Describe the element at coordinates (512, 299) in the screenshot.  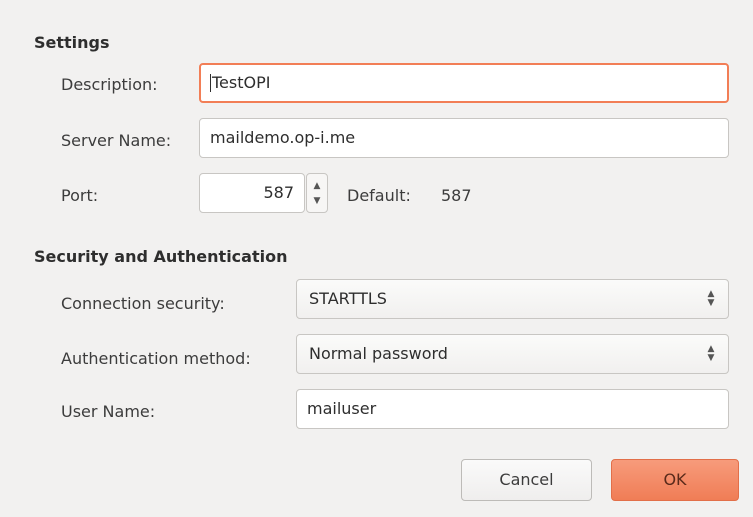
I see `connection-security-select: STARTTLS ▲ ▼` at that location.